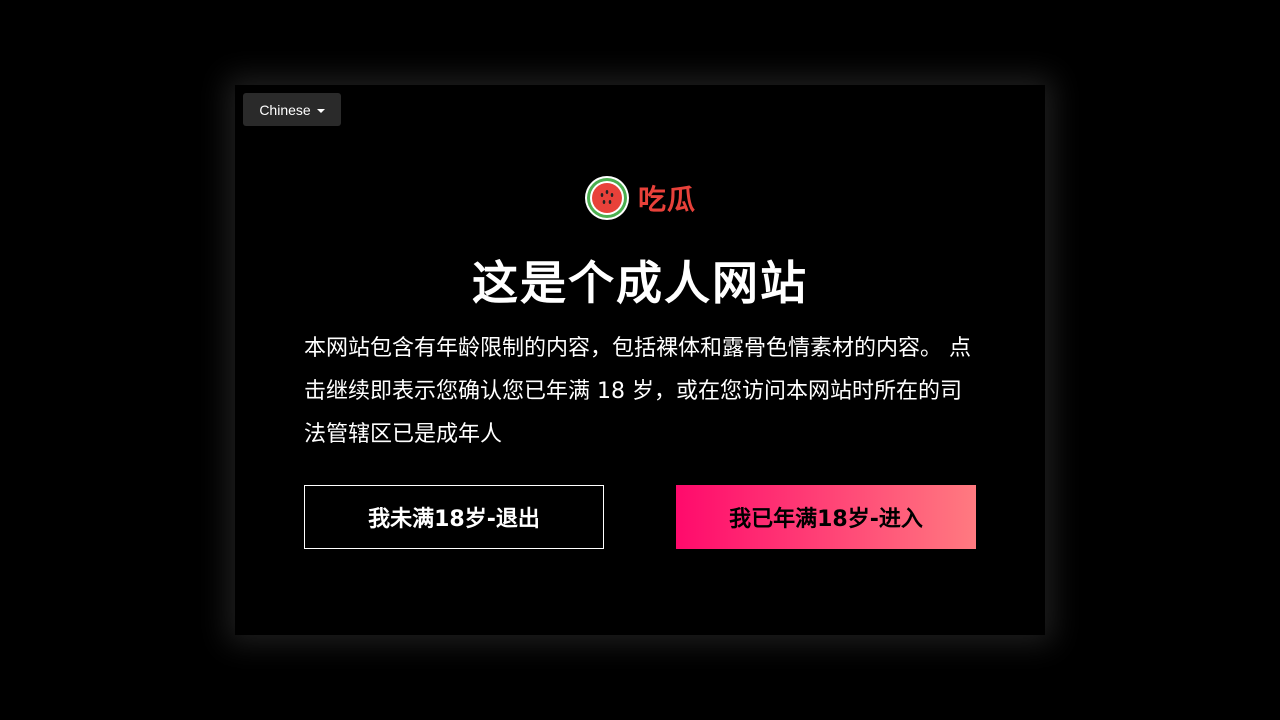  I want to click on exit-button: 我未满18岁-退出, so click(454, 517).